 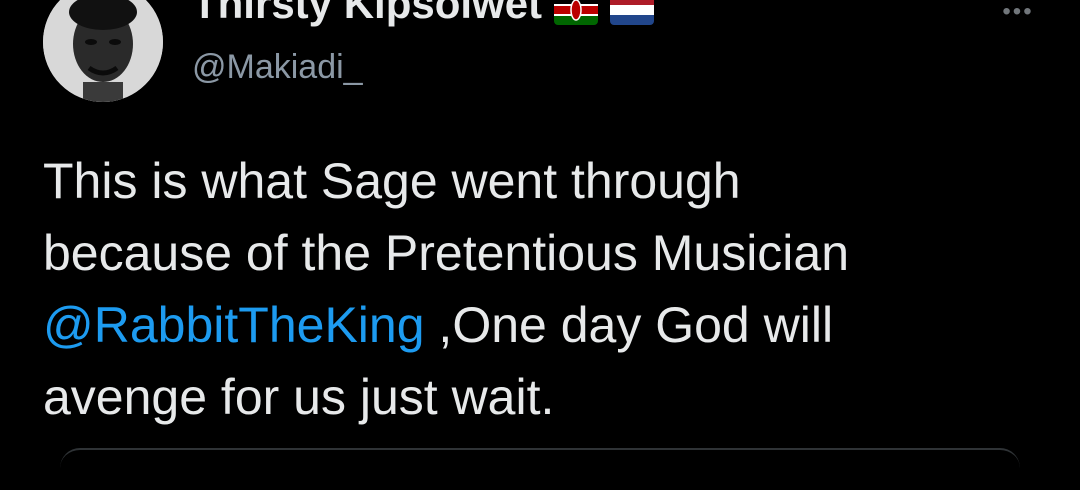 What do you see at coordinates (629, 325) in the screenshot?
I see `tweet-line-3-text: ,One day God will` at bounding box center [629, 325].